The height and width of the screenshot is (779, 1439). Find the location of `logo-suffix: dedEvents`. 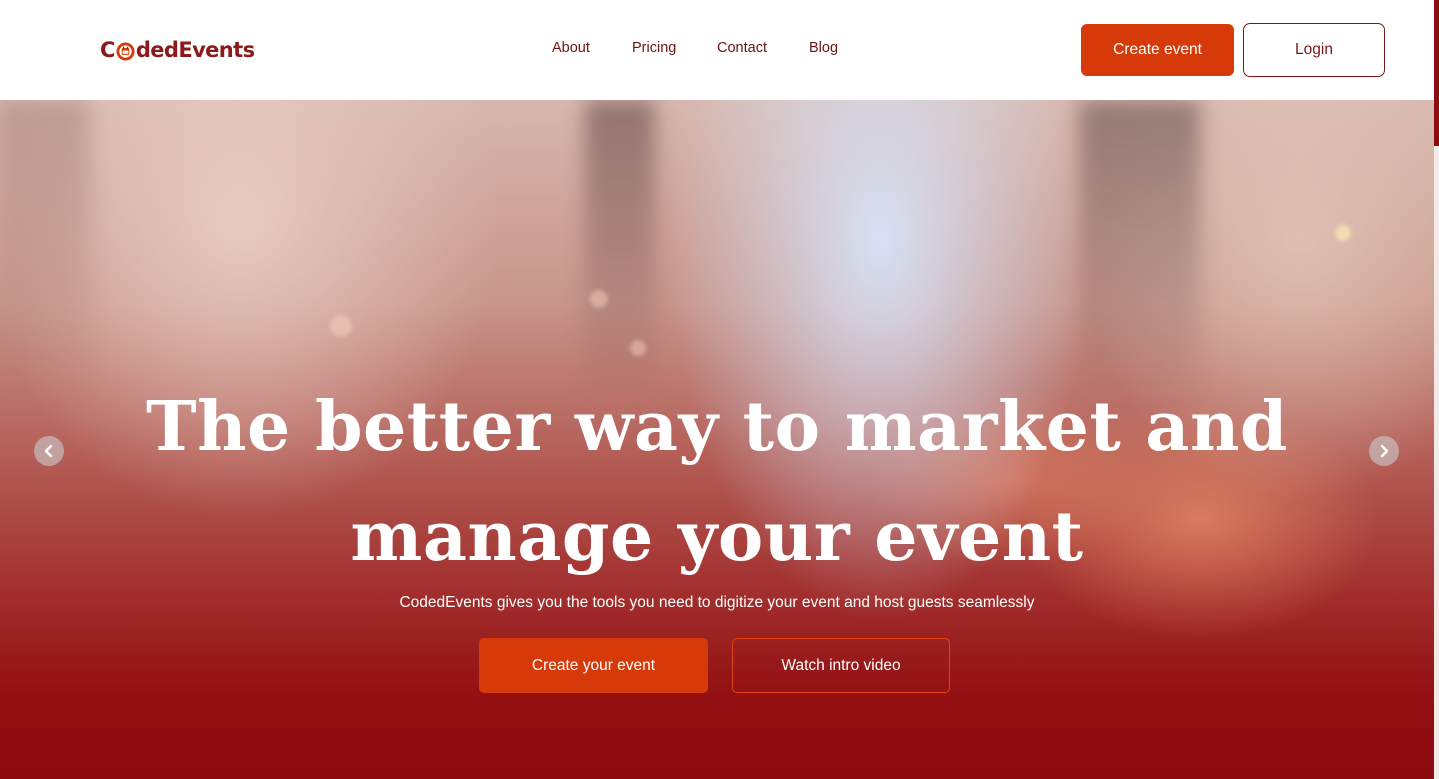

logo-suffix: dedEvents is located at coordinates (195, 50).